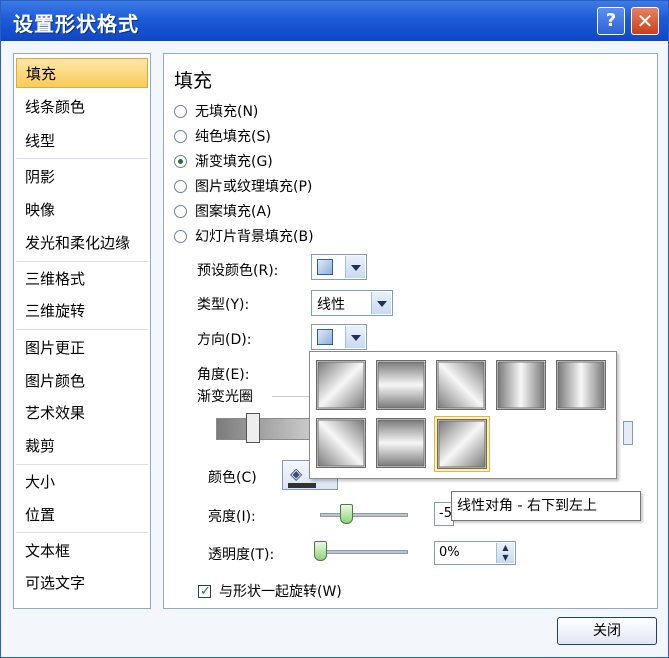 The width and height of the screenshot is (669, 658). I want to click on radio-no-fill: 无填充(N), so click(216, 113).